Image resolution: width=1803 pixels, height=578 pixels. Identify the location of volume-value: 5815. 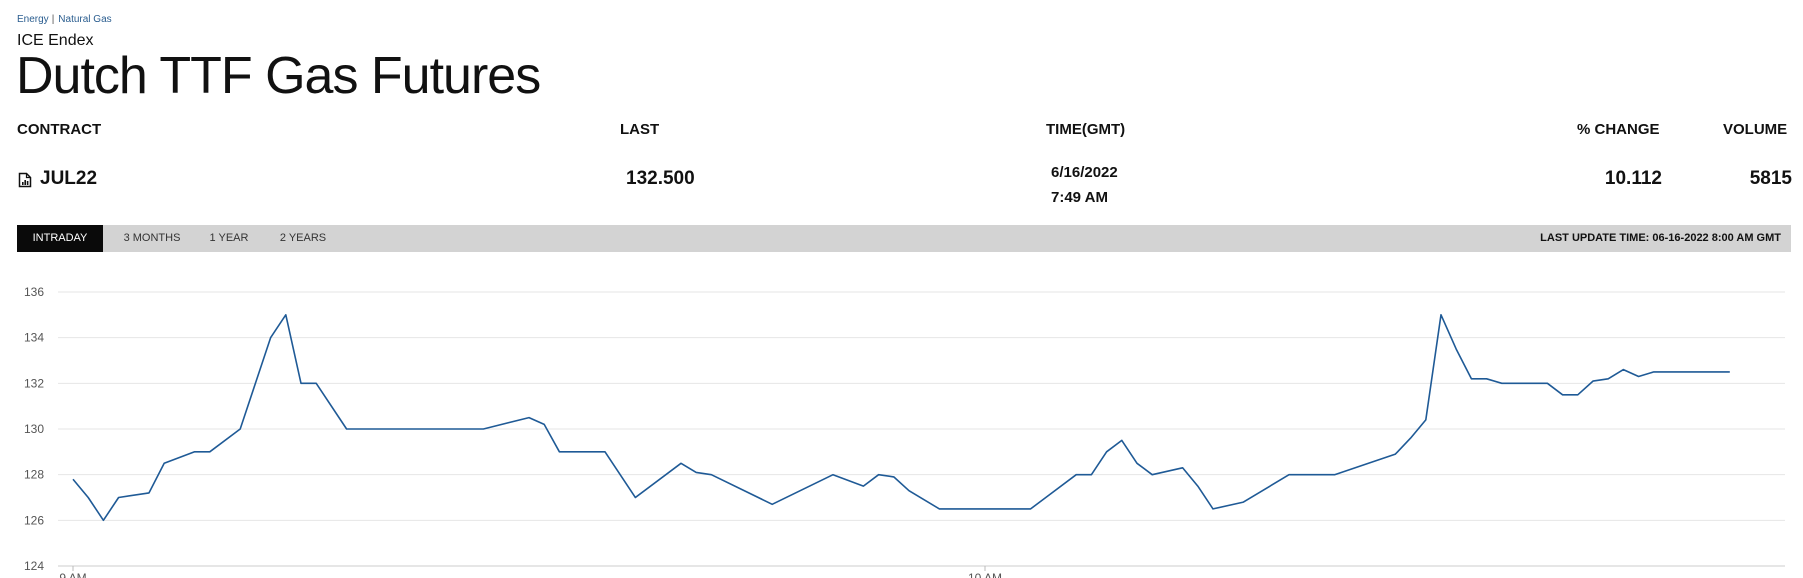
(1770, 178).